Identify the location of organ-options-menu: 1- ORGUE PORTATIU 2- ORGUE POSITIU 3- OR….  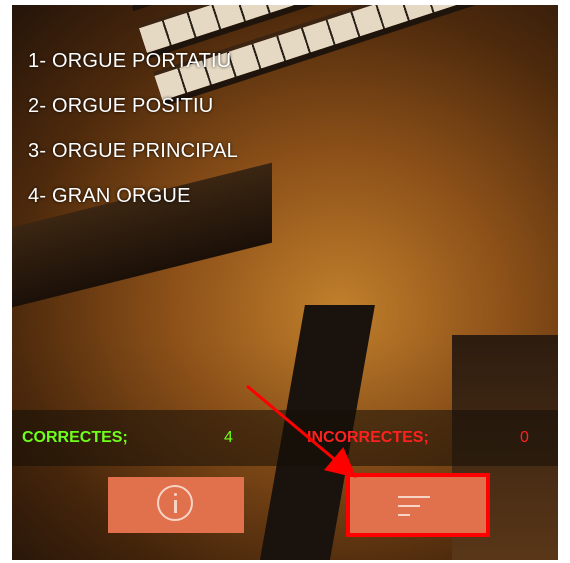
(133, 140).